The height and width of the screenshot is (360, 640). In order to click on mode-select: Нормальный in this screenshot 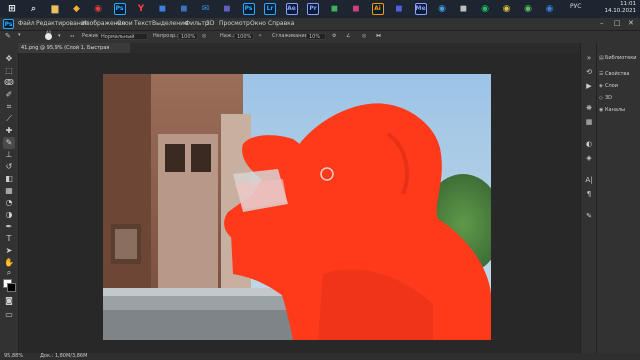, I will do `click(123, 36)`.